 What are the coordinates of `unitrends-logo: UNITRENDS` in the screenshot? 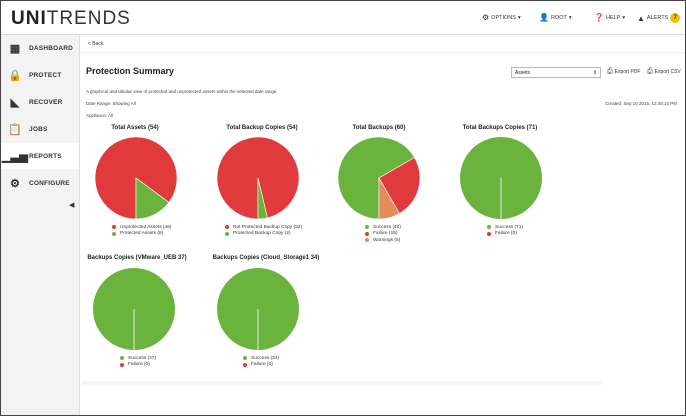 It's located at (71, 19).